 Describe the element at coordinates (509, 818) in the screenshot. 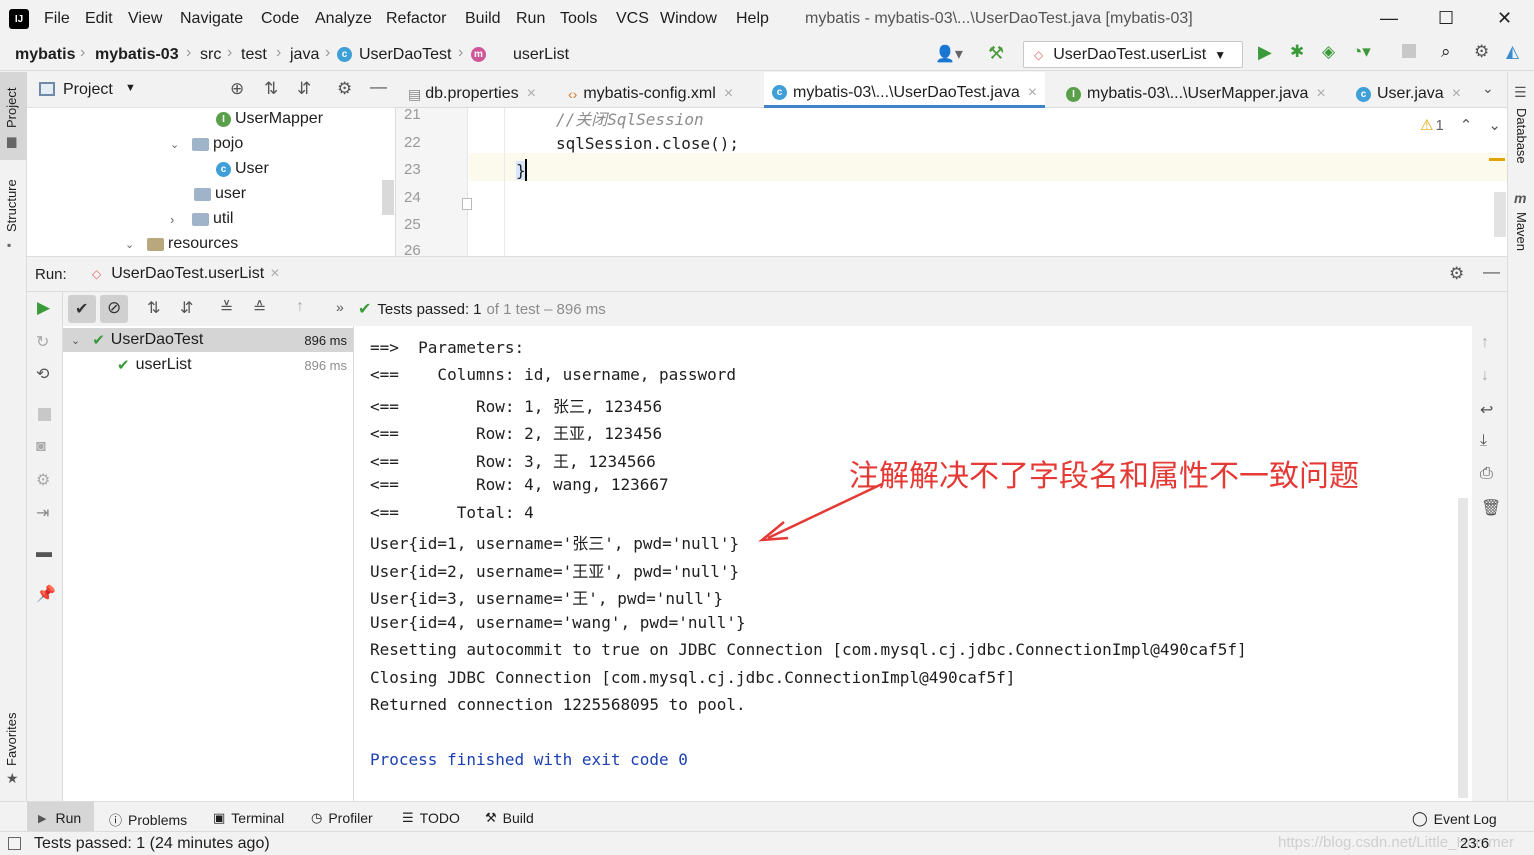

I see `tool-tab-build: ⚒ Build` at that location.